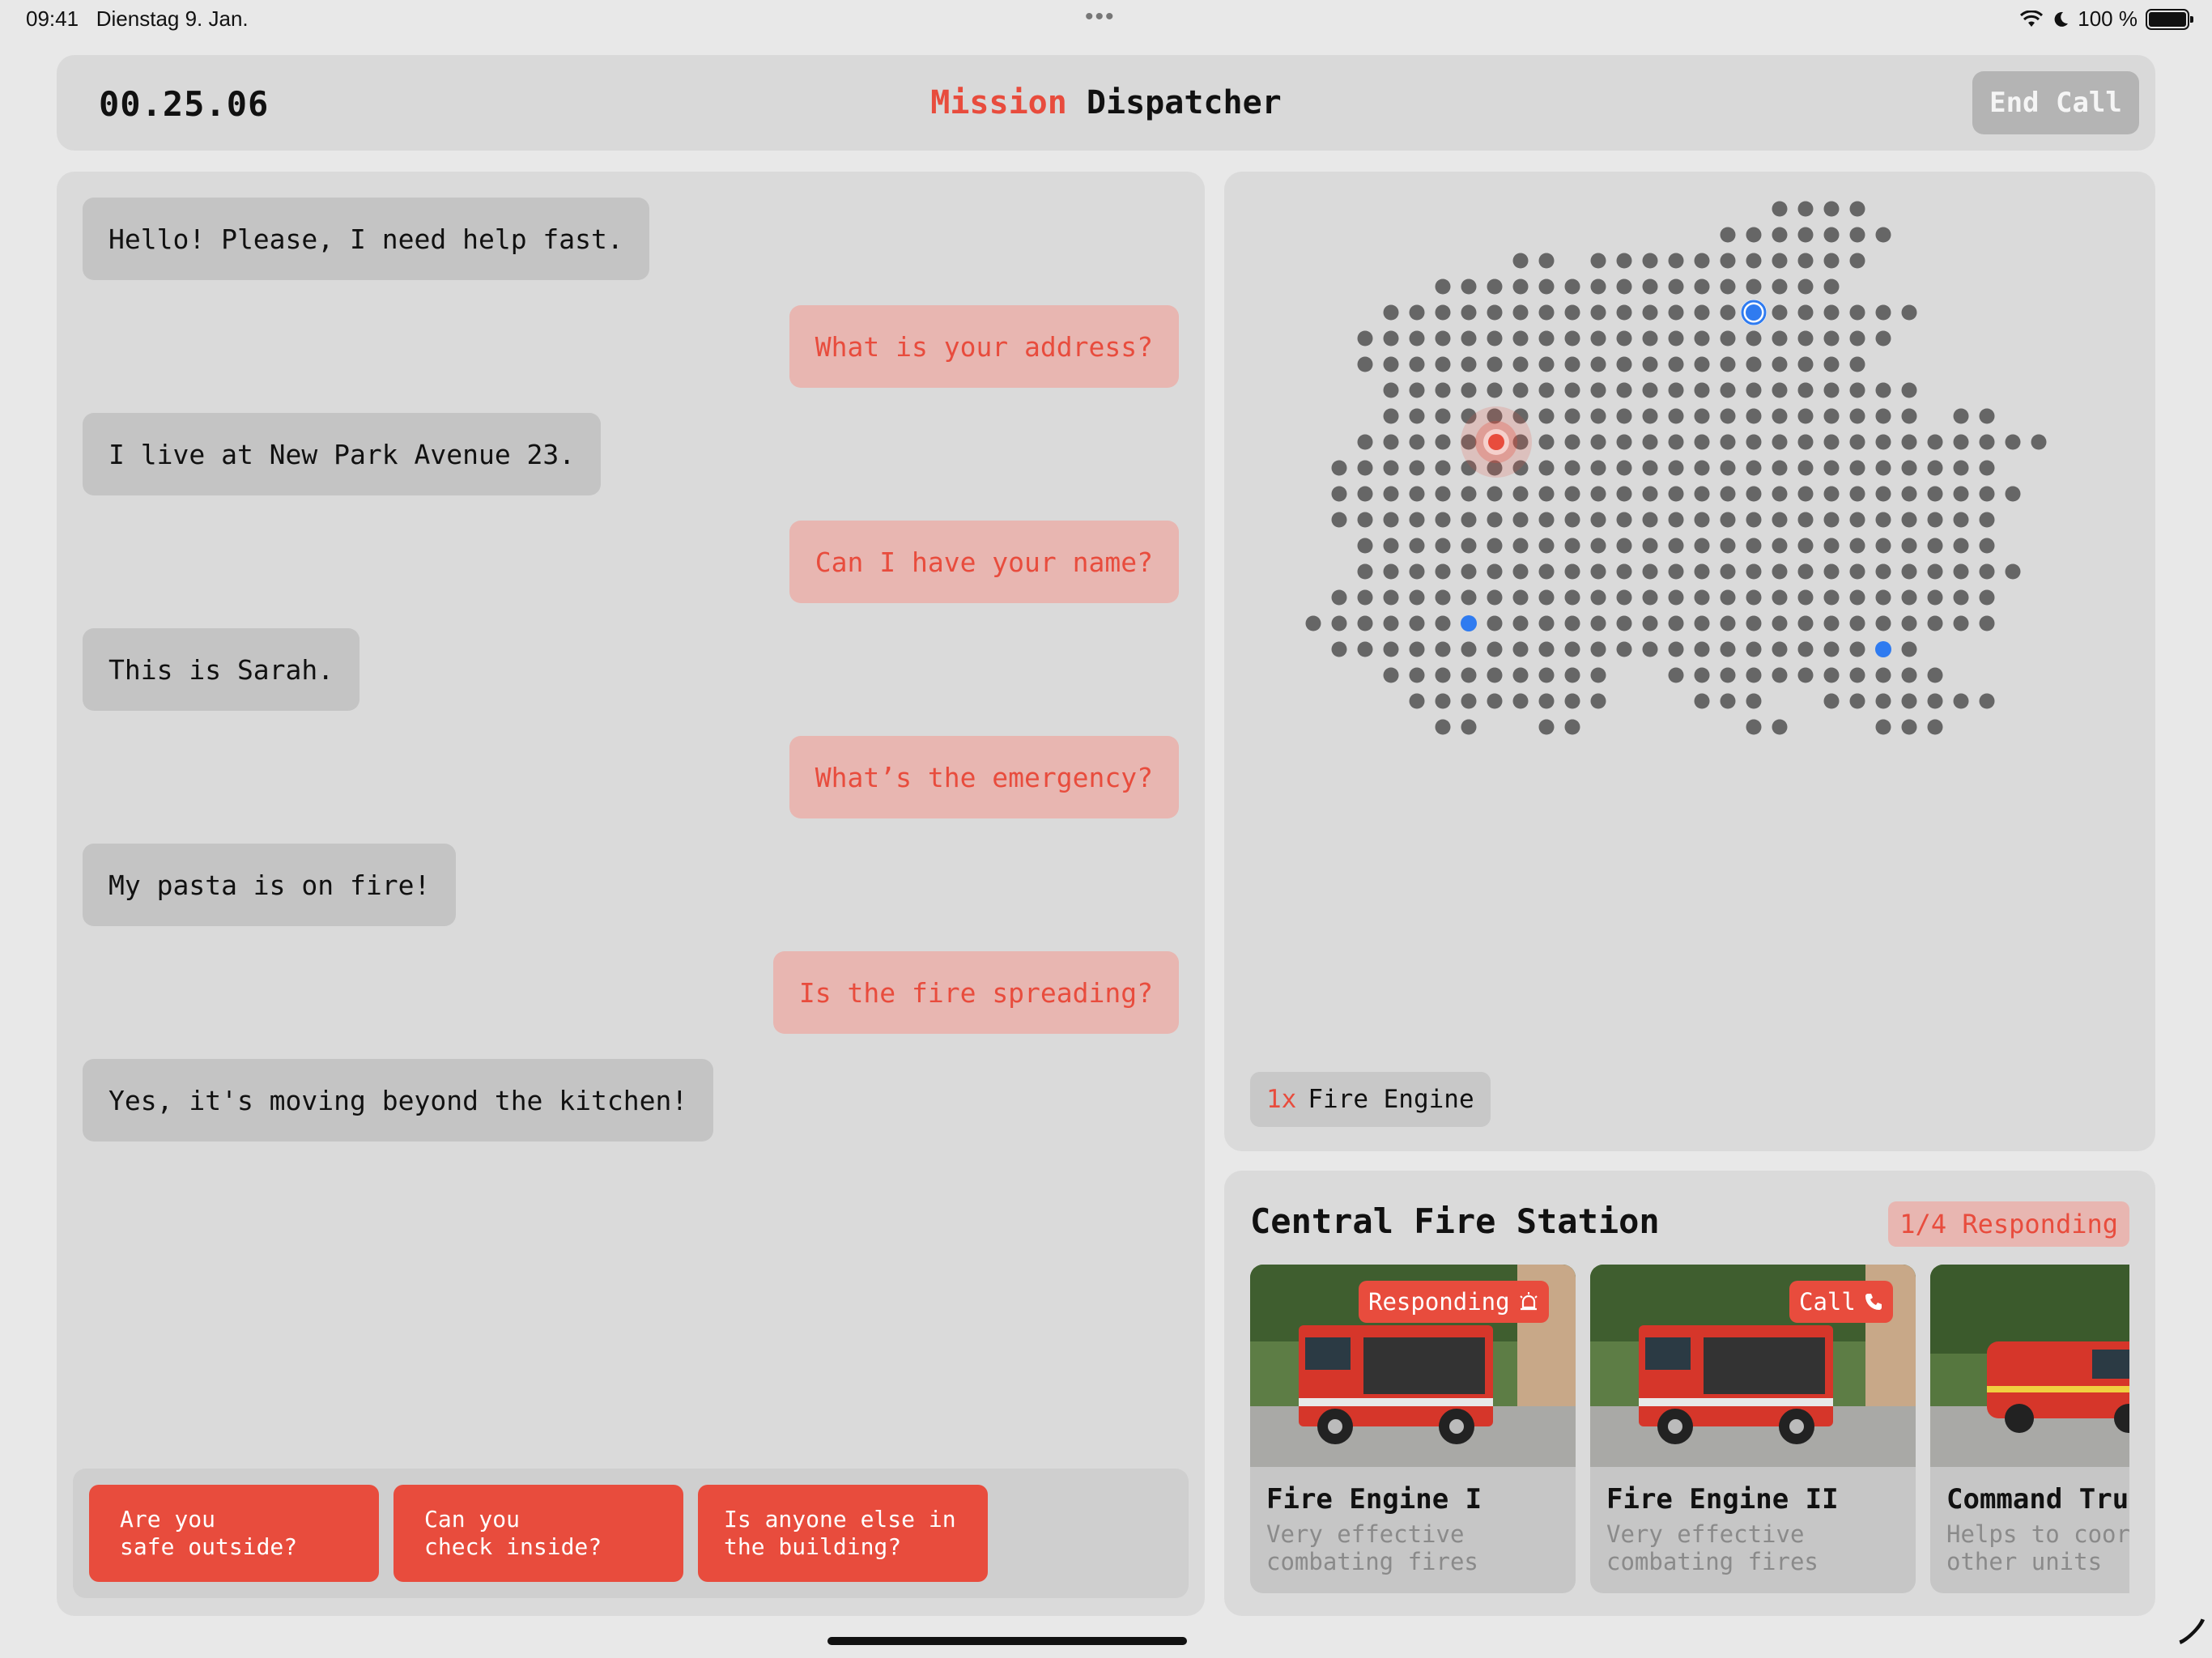 The height and width of the screenshot is (1658, 2212). I want to click on home-indicator, so click(1007, 1641).